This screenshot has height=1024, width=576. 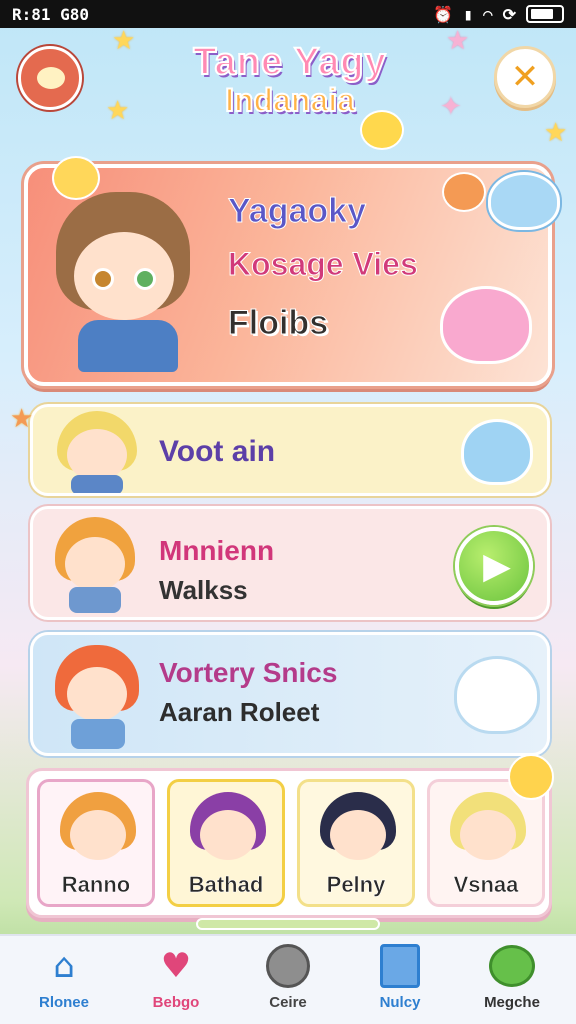 What do you see at coordinates (468, 14) in the screenshot?
I see `signal-icon: ▮` at bounding box center [468, 14].